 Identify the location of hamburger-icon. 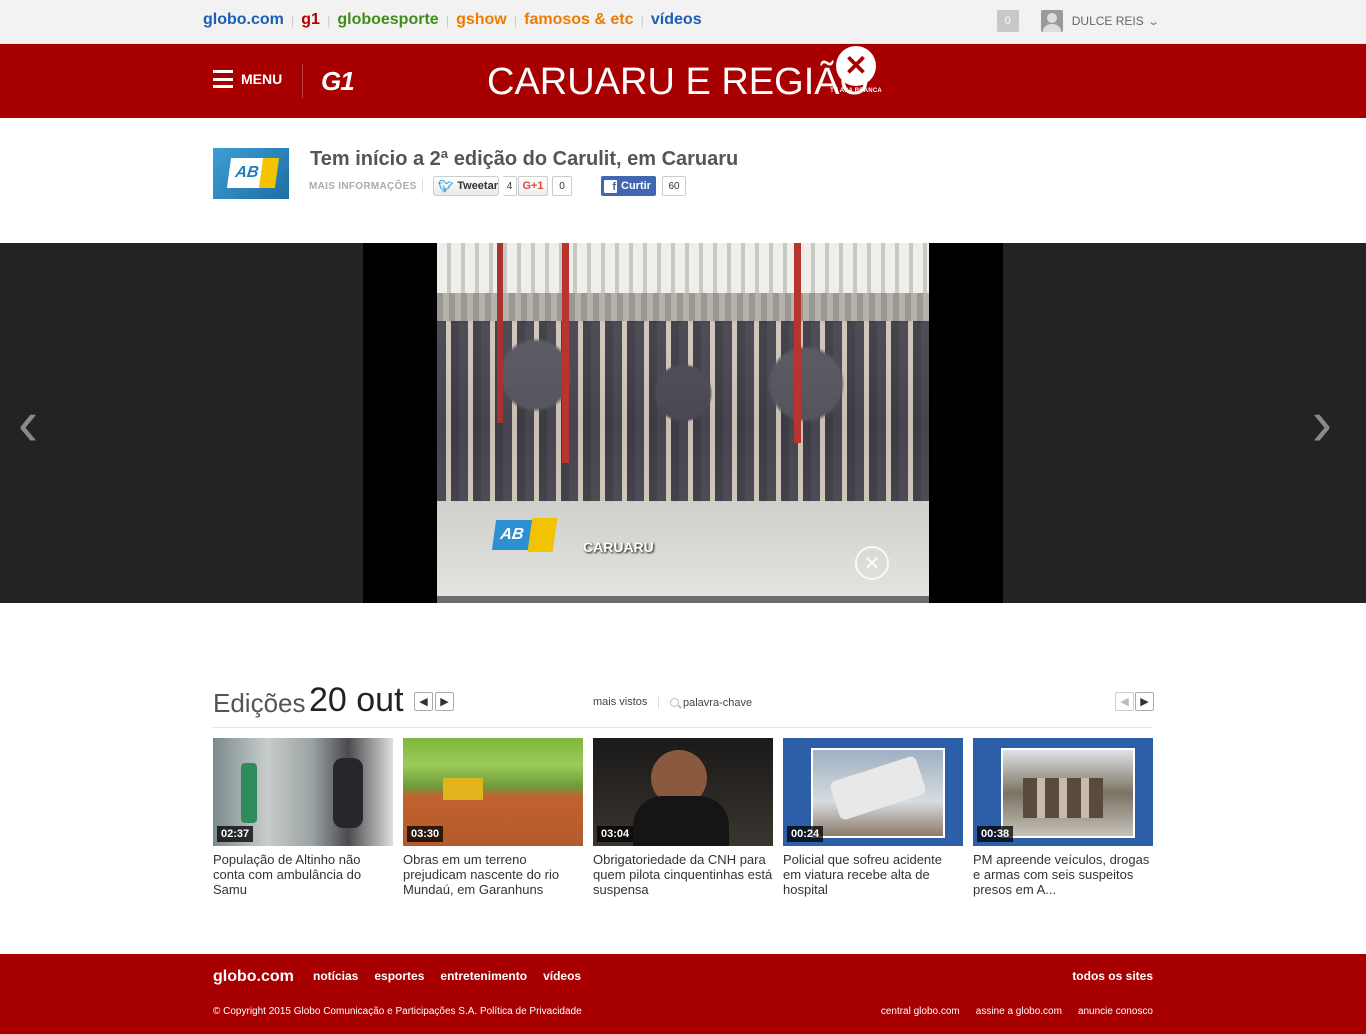
(223, 79).